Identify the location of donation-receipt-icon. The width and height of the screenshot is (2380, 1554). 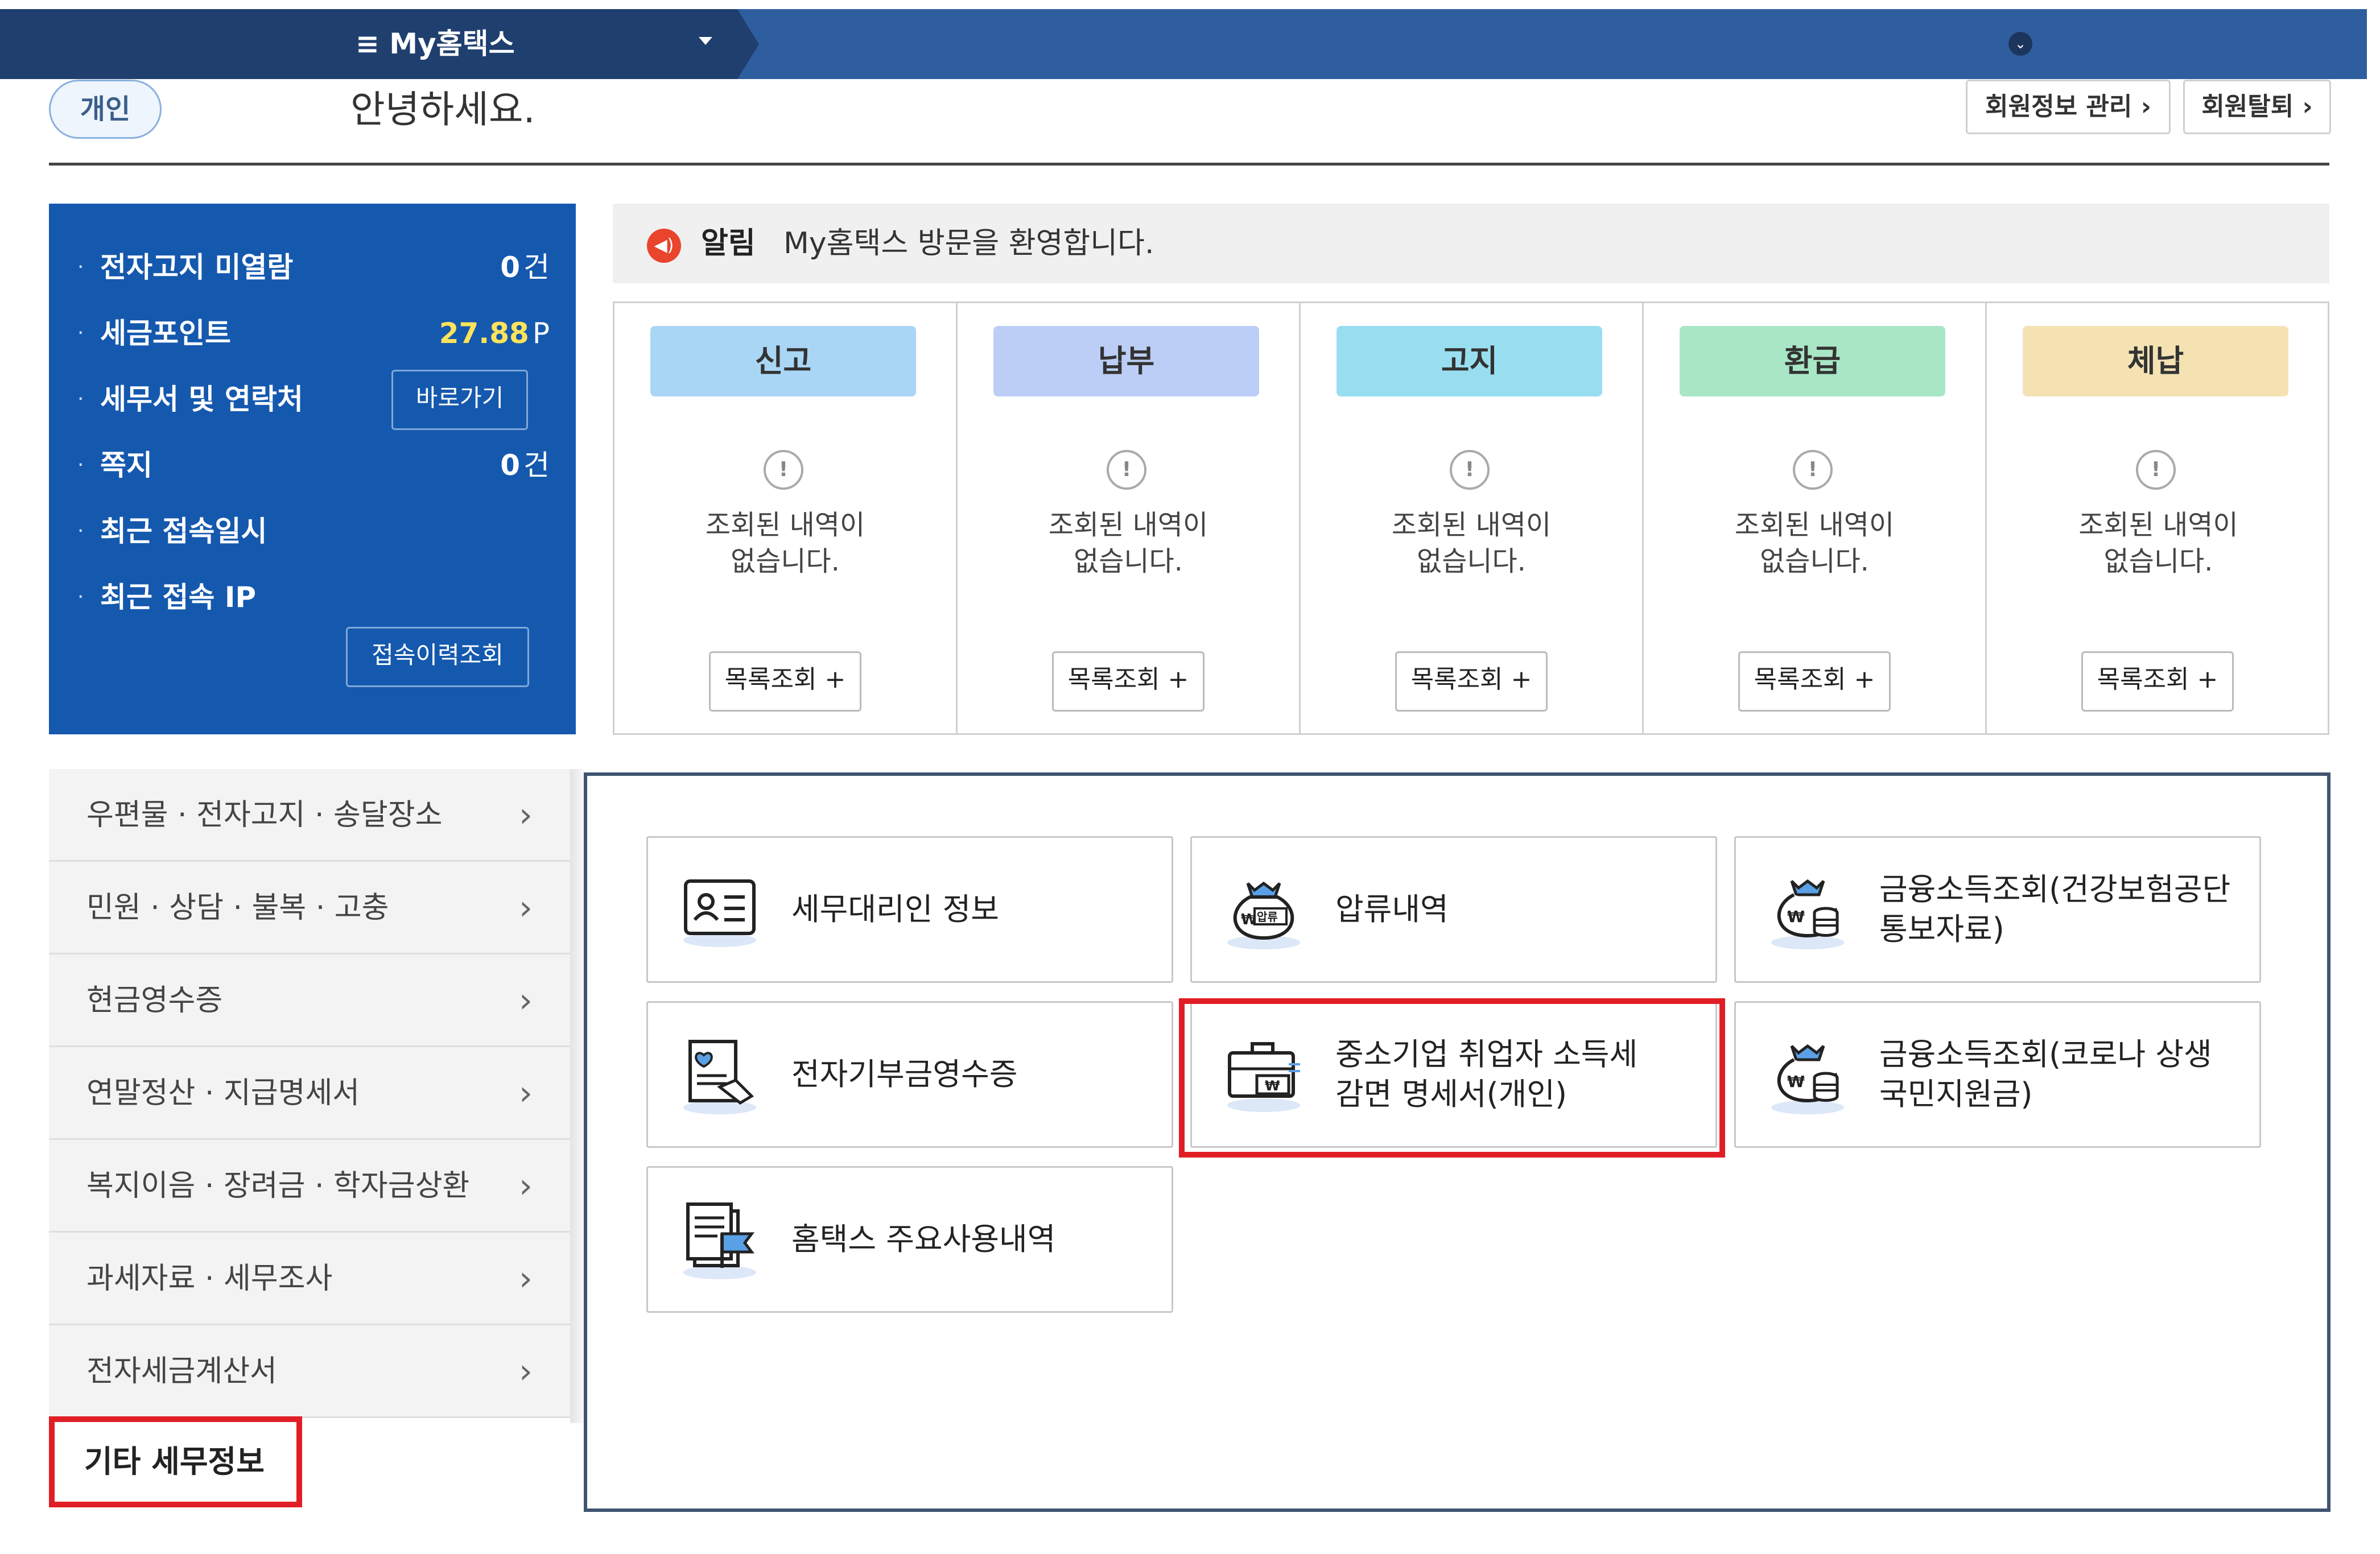
(719, 1075).